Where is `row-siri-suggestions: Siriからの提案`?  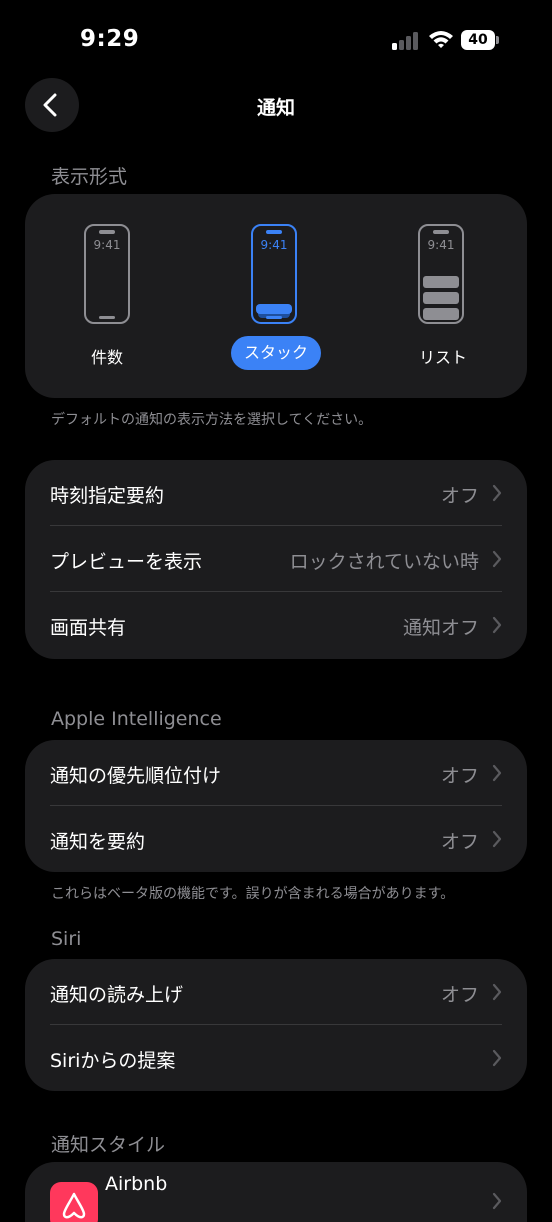 row-siri-suggestions: Siriからの提案 is located at coordinates (276, 1058).